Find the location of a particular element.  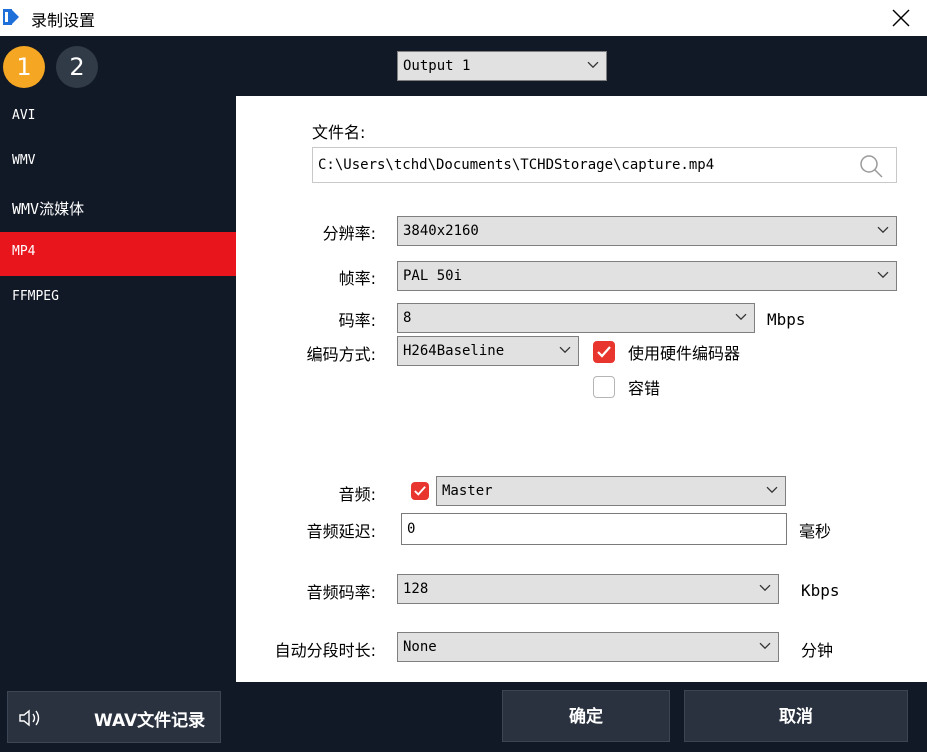

encoding-label: 编码方式: is located at coordinates (341, 354).